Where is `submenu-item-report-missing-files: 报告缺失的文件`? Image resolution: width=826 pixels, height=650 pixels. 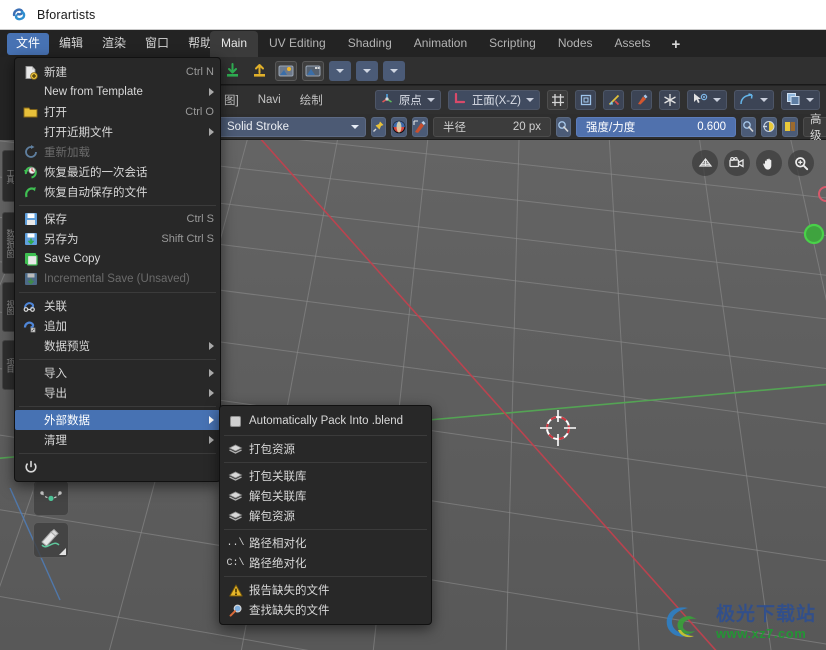 submenu-item-report-missing-files: 报告缺失的文件 is located at coordinates (325, 590).